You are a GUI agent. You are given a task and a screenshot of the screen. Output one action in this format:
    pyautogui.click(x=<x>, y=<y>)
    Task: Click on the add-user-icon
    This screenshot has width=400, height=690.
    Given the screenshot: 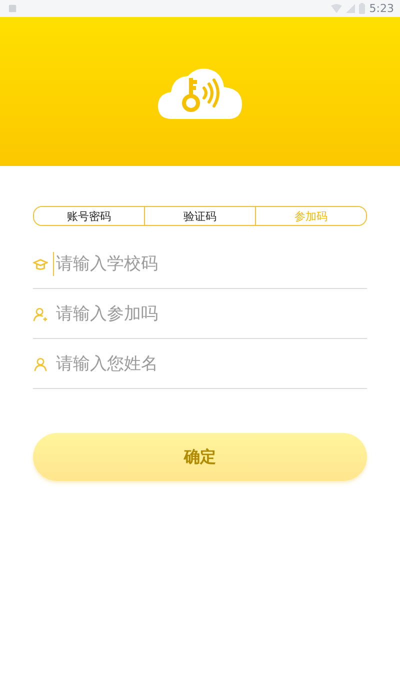 What is the action you would take?
    pyautogui.click(x=40, y=314)
    